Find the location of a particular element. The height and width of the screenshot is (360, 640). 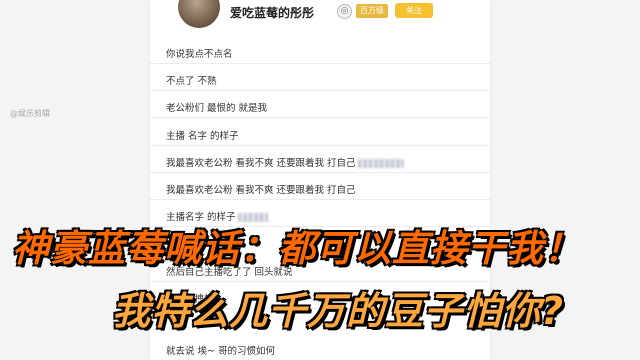

chat-message: 不点了 不熟 is located at coordinates (191, 81).